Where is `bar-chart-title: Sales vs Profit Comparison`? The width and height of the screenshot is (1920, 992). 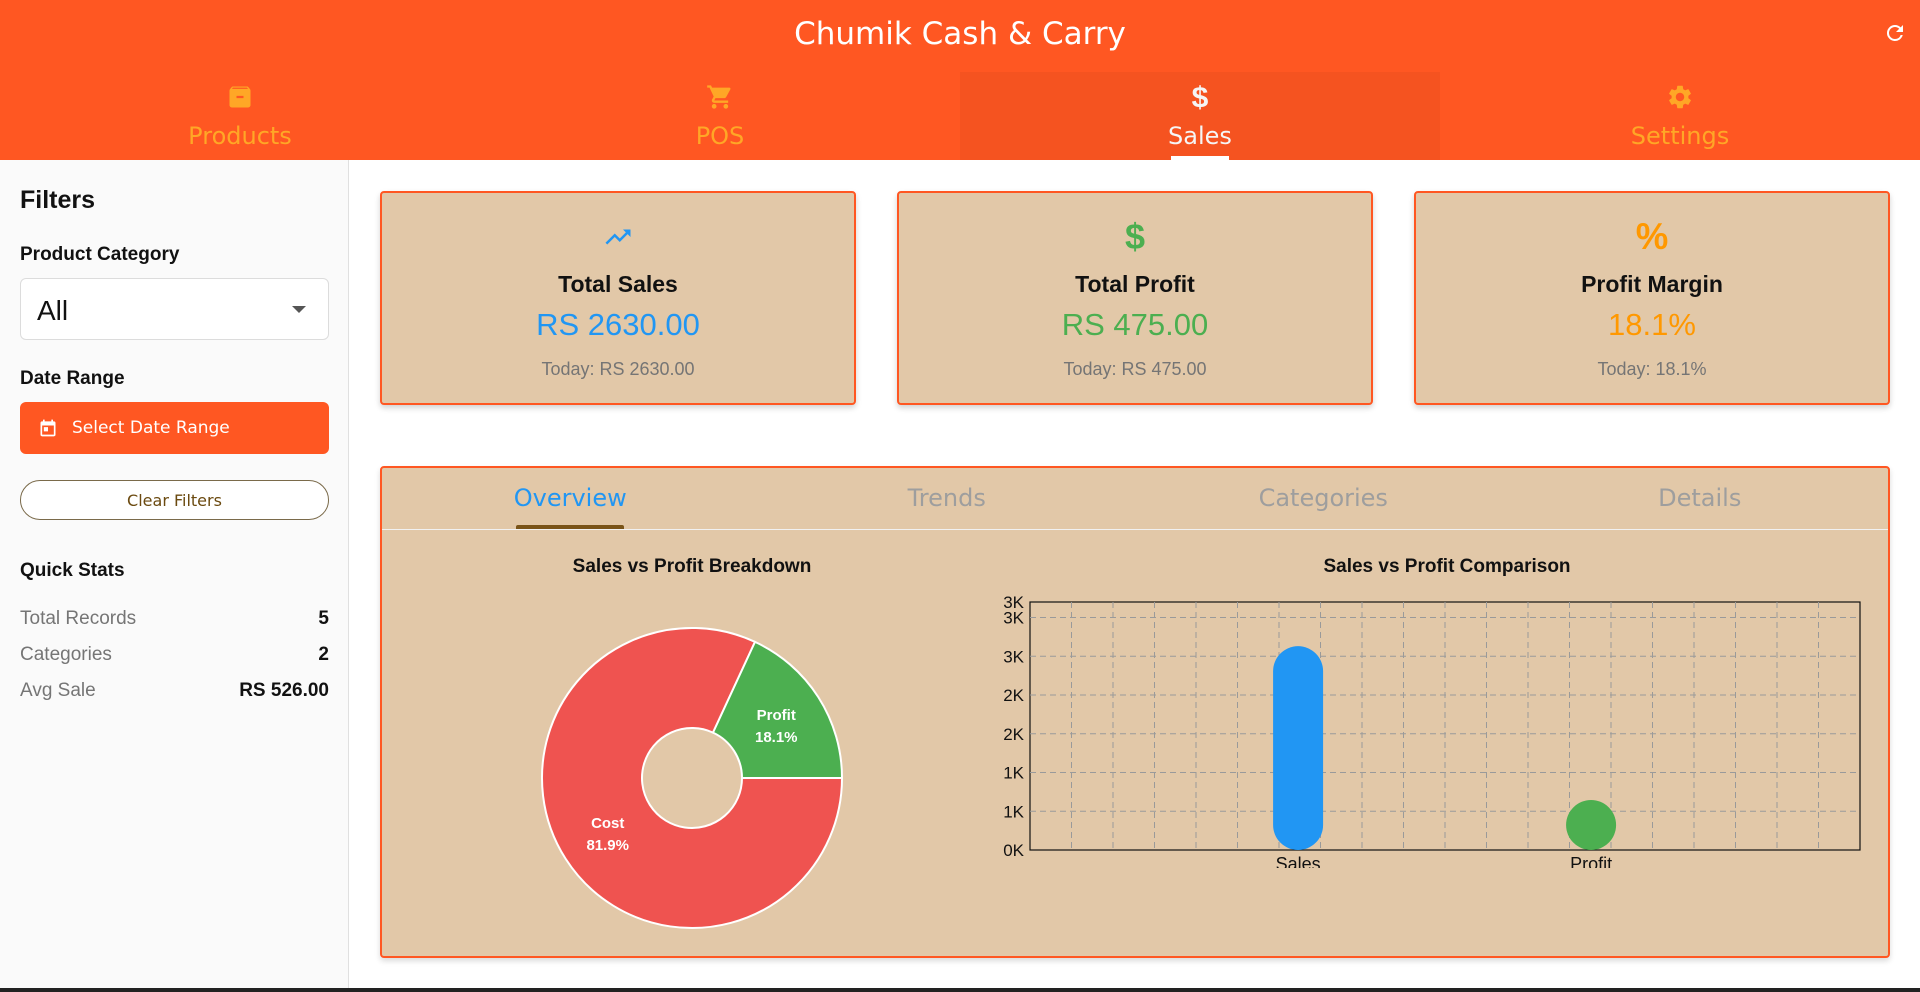
bar-chart-title: Sales vs Profit Comparison is located at coordinates (1447, 566).